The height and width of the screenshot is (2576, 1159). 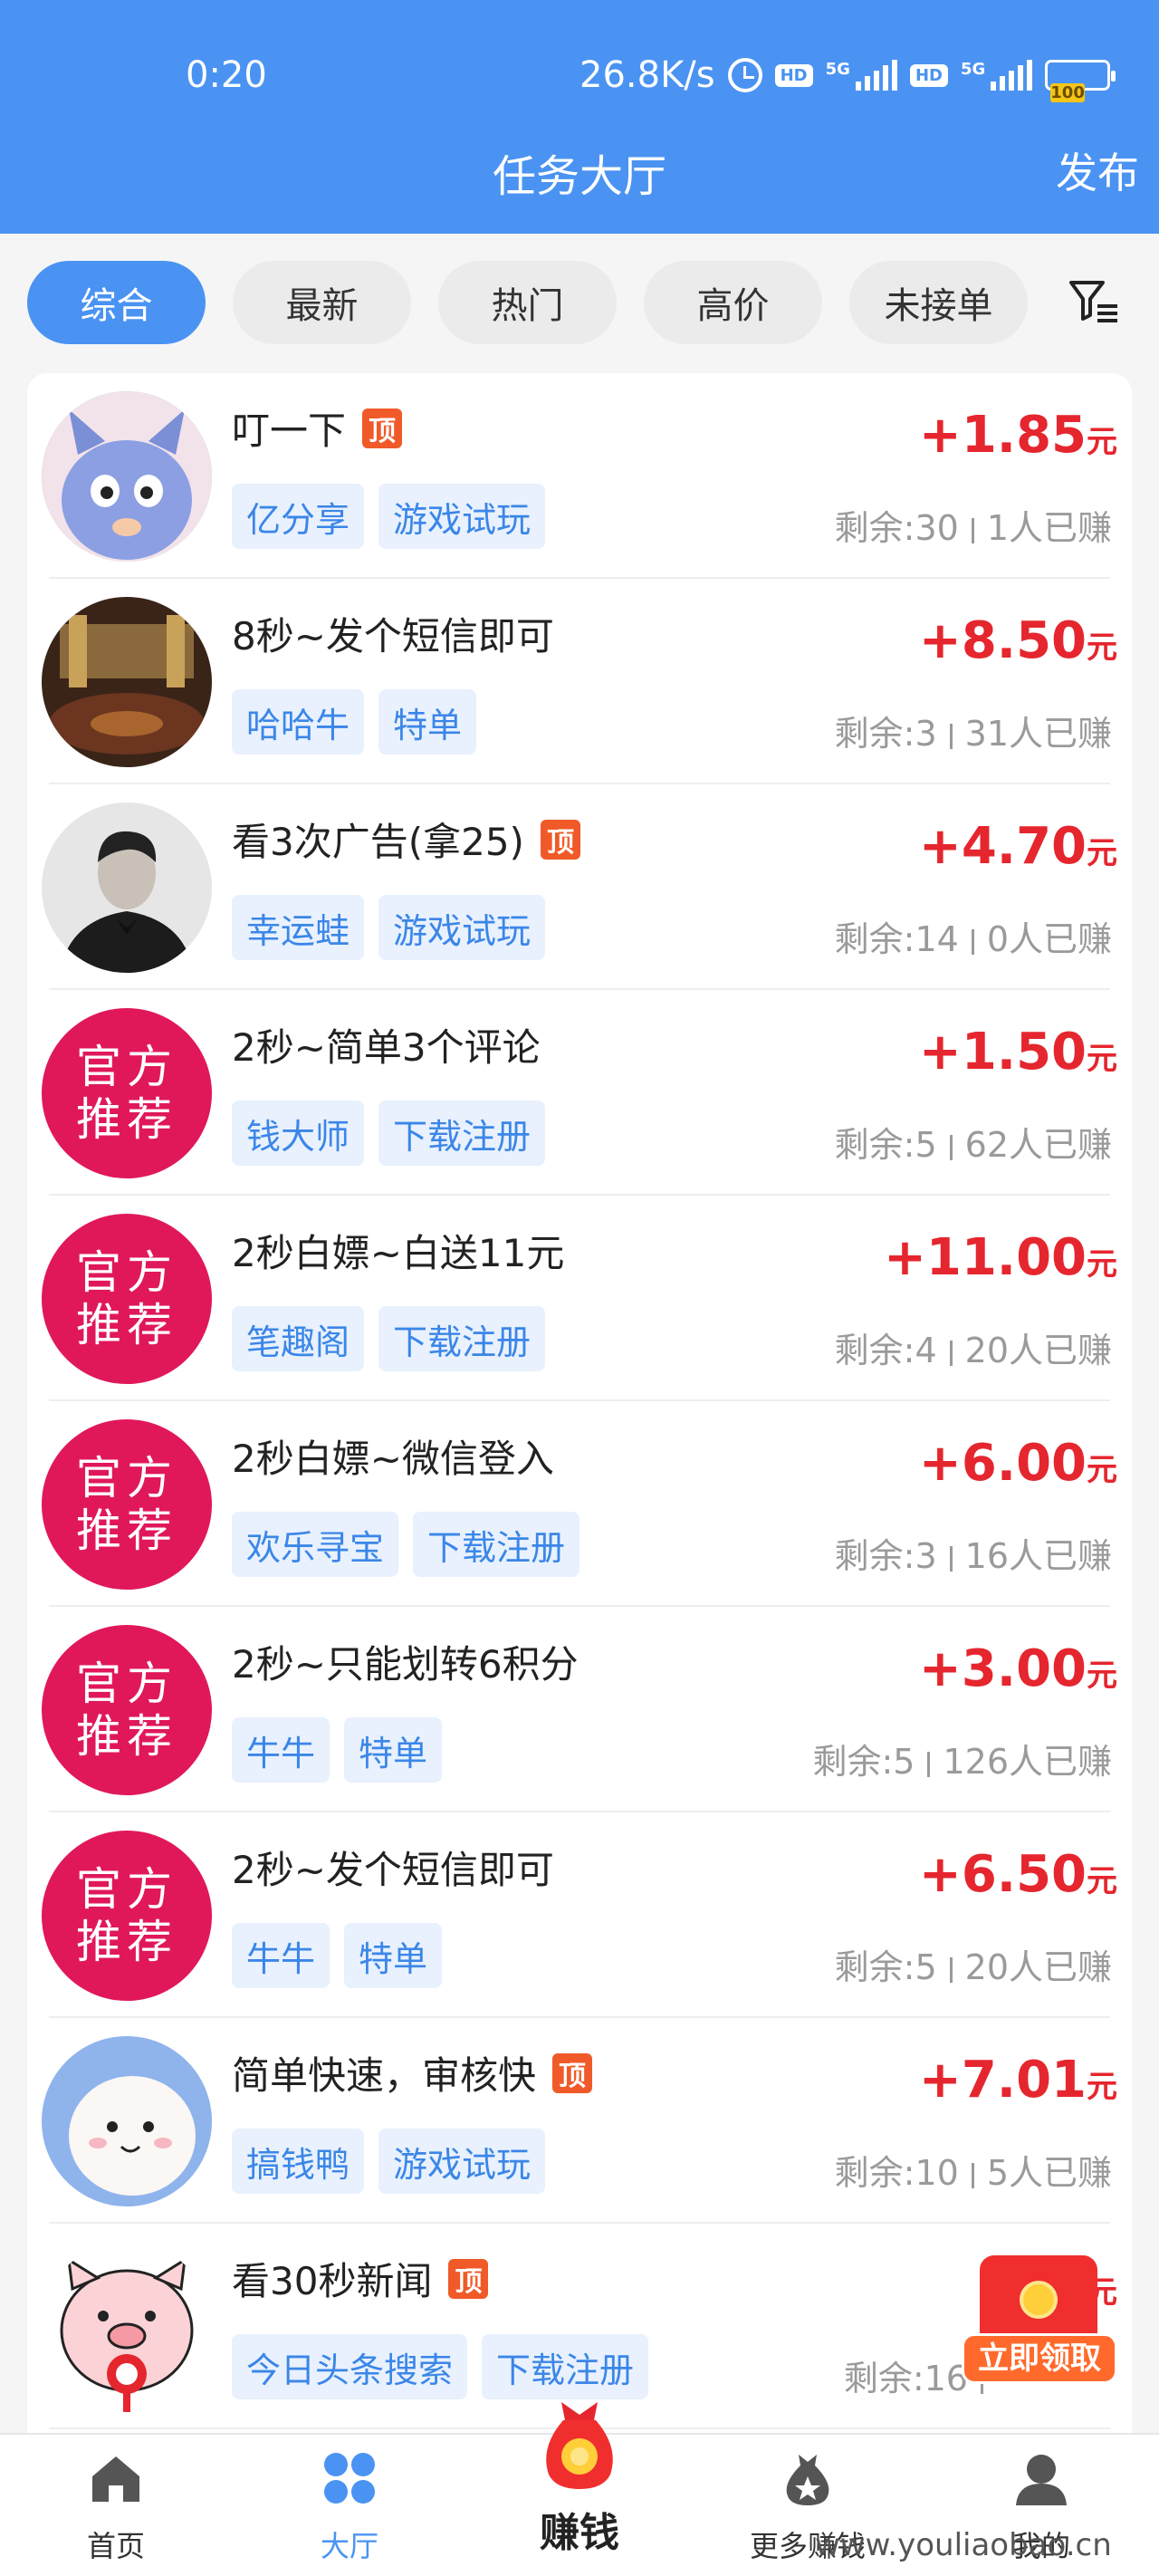 What do you see at coordinates (939, 302) in the screenshot?
I see `tab-not-taken: 未接单` at bounding box center [939, 302].